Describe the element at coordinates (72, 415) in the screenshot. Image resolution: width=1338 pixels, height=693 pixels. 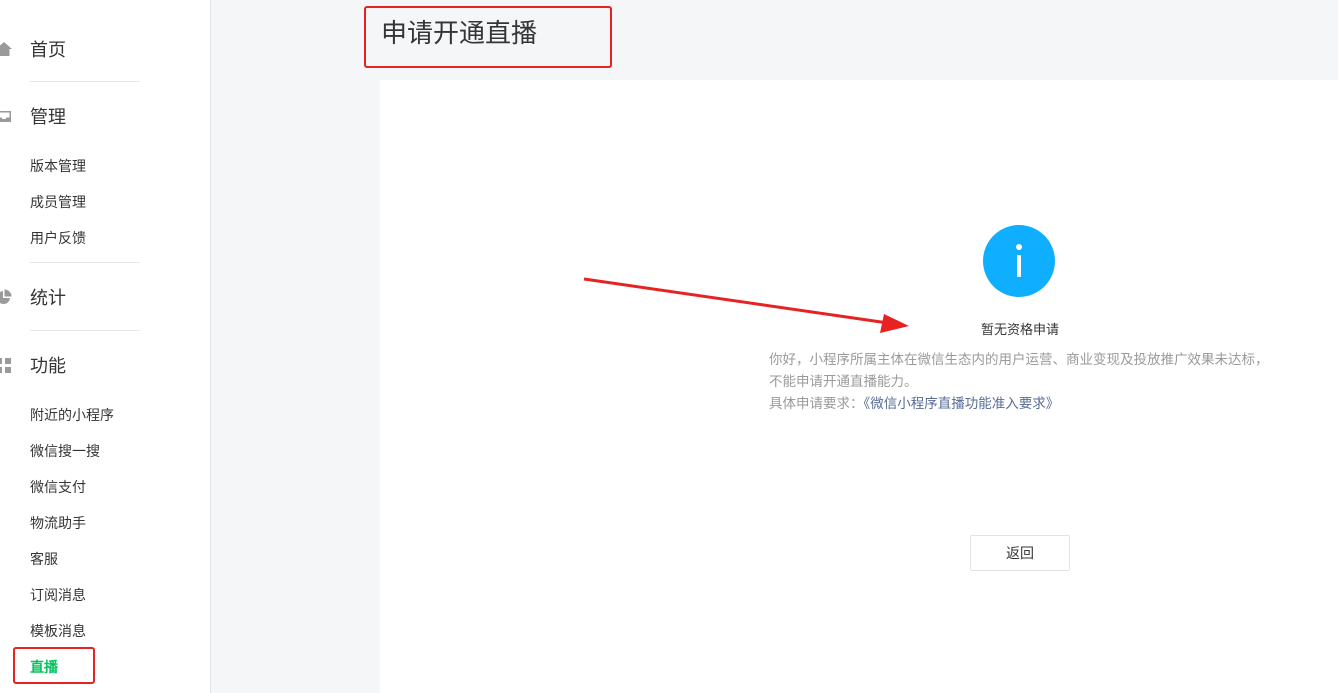
I see `sidebar-item-nearby-miniprograms: 附近的小程序` at that location.